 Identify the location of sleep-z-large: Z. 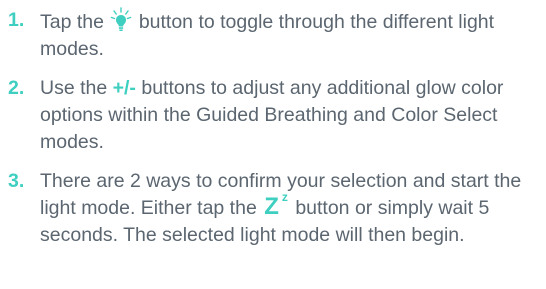
(271, 206).